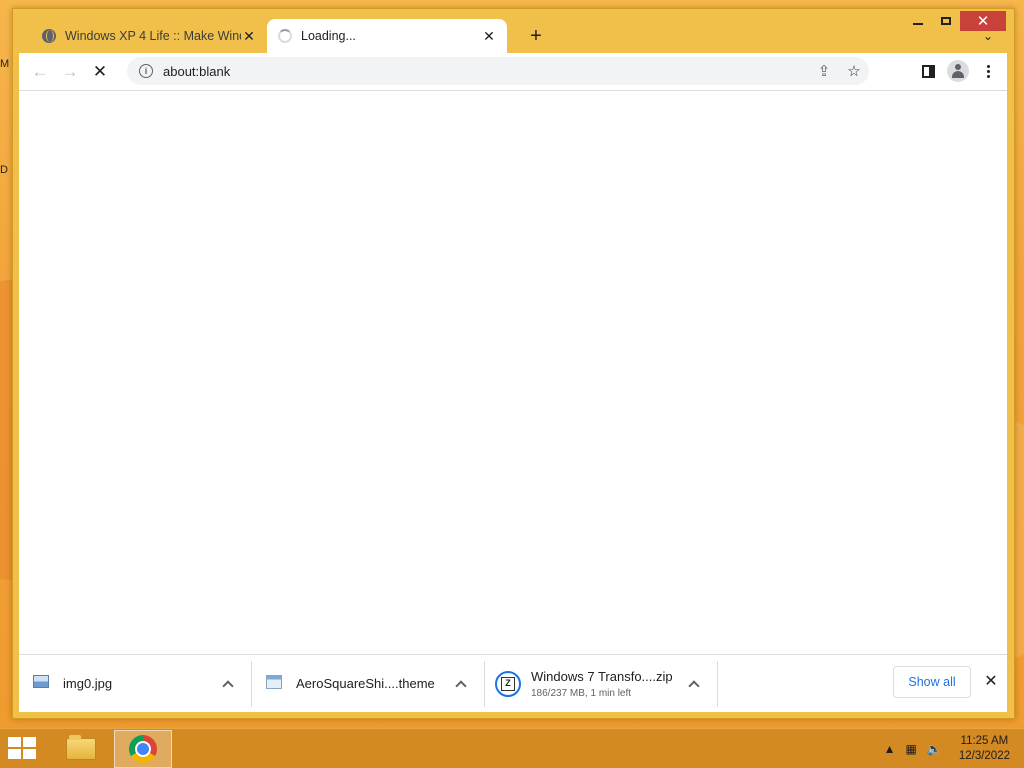 This screenshot has height=768, width=1024. What do you see at coordinates (934, 749) in the screenshot?
I see `volume-icon: 🔈` at bounding box center [934, 749].